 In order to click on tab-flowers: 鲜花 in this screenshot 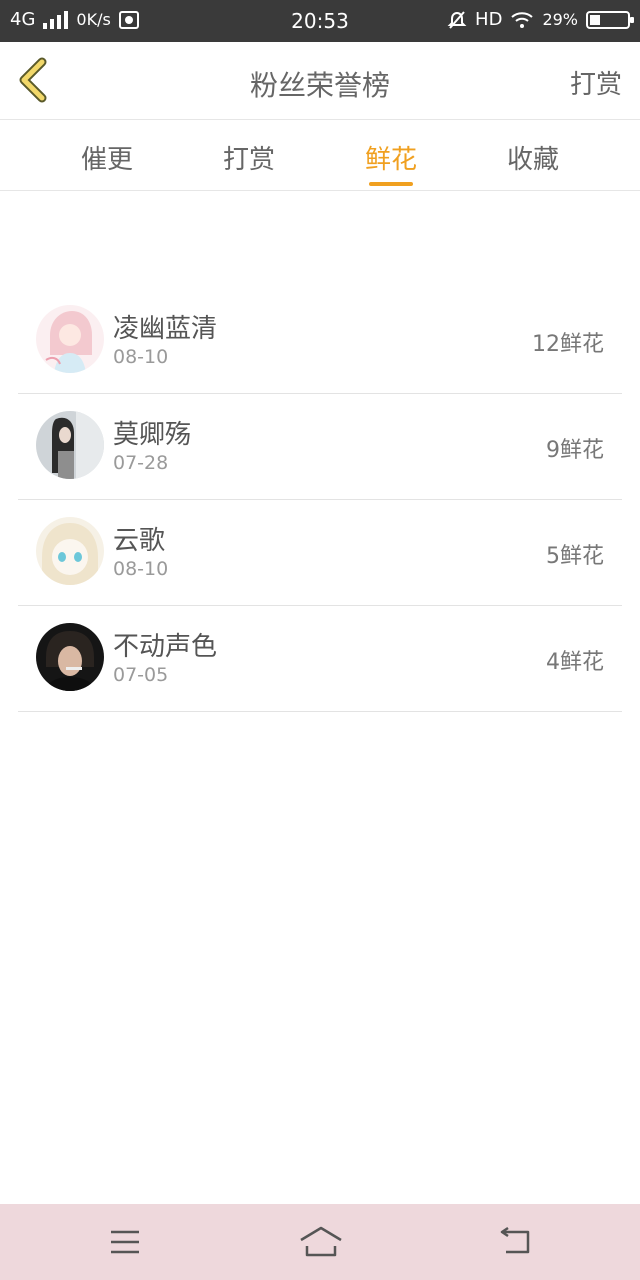, I will do `click(391, 162)`.